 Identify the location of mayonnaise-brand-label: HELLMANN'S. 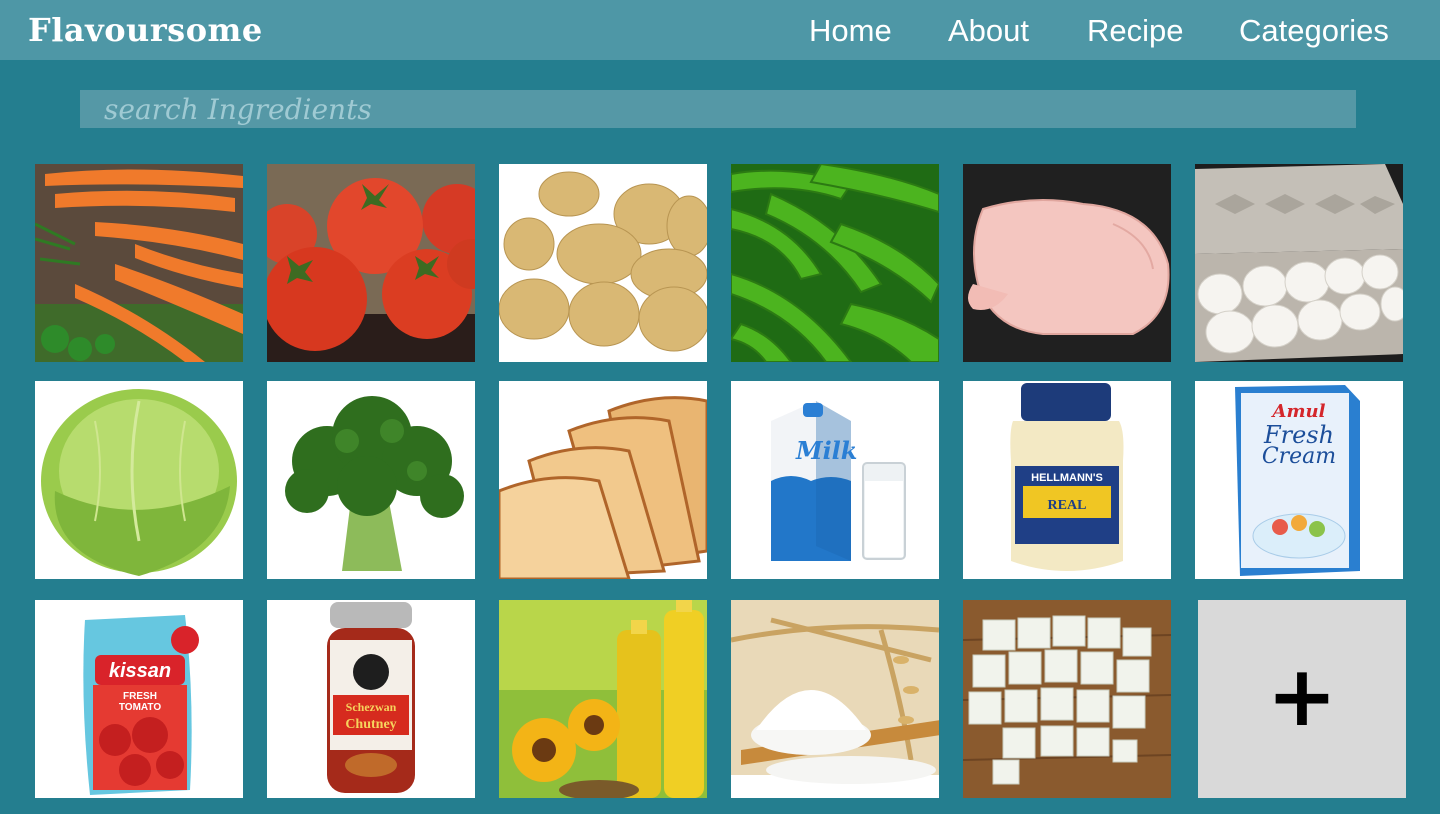
(1067, 478).